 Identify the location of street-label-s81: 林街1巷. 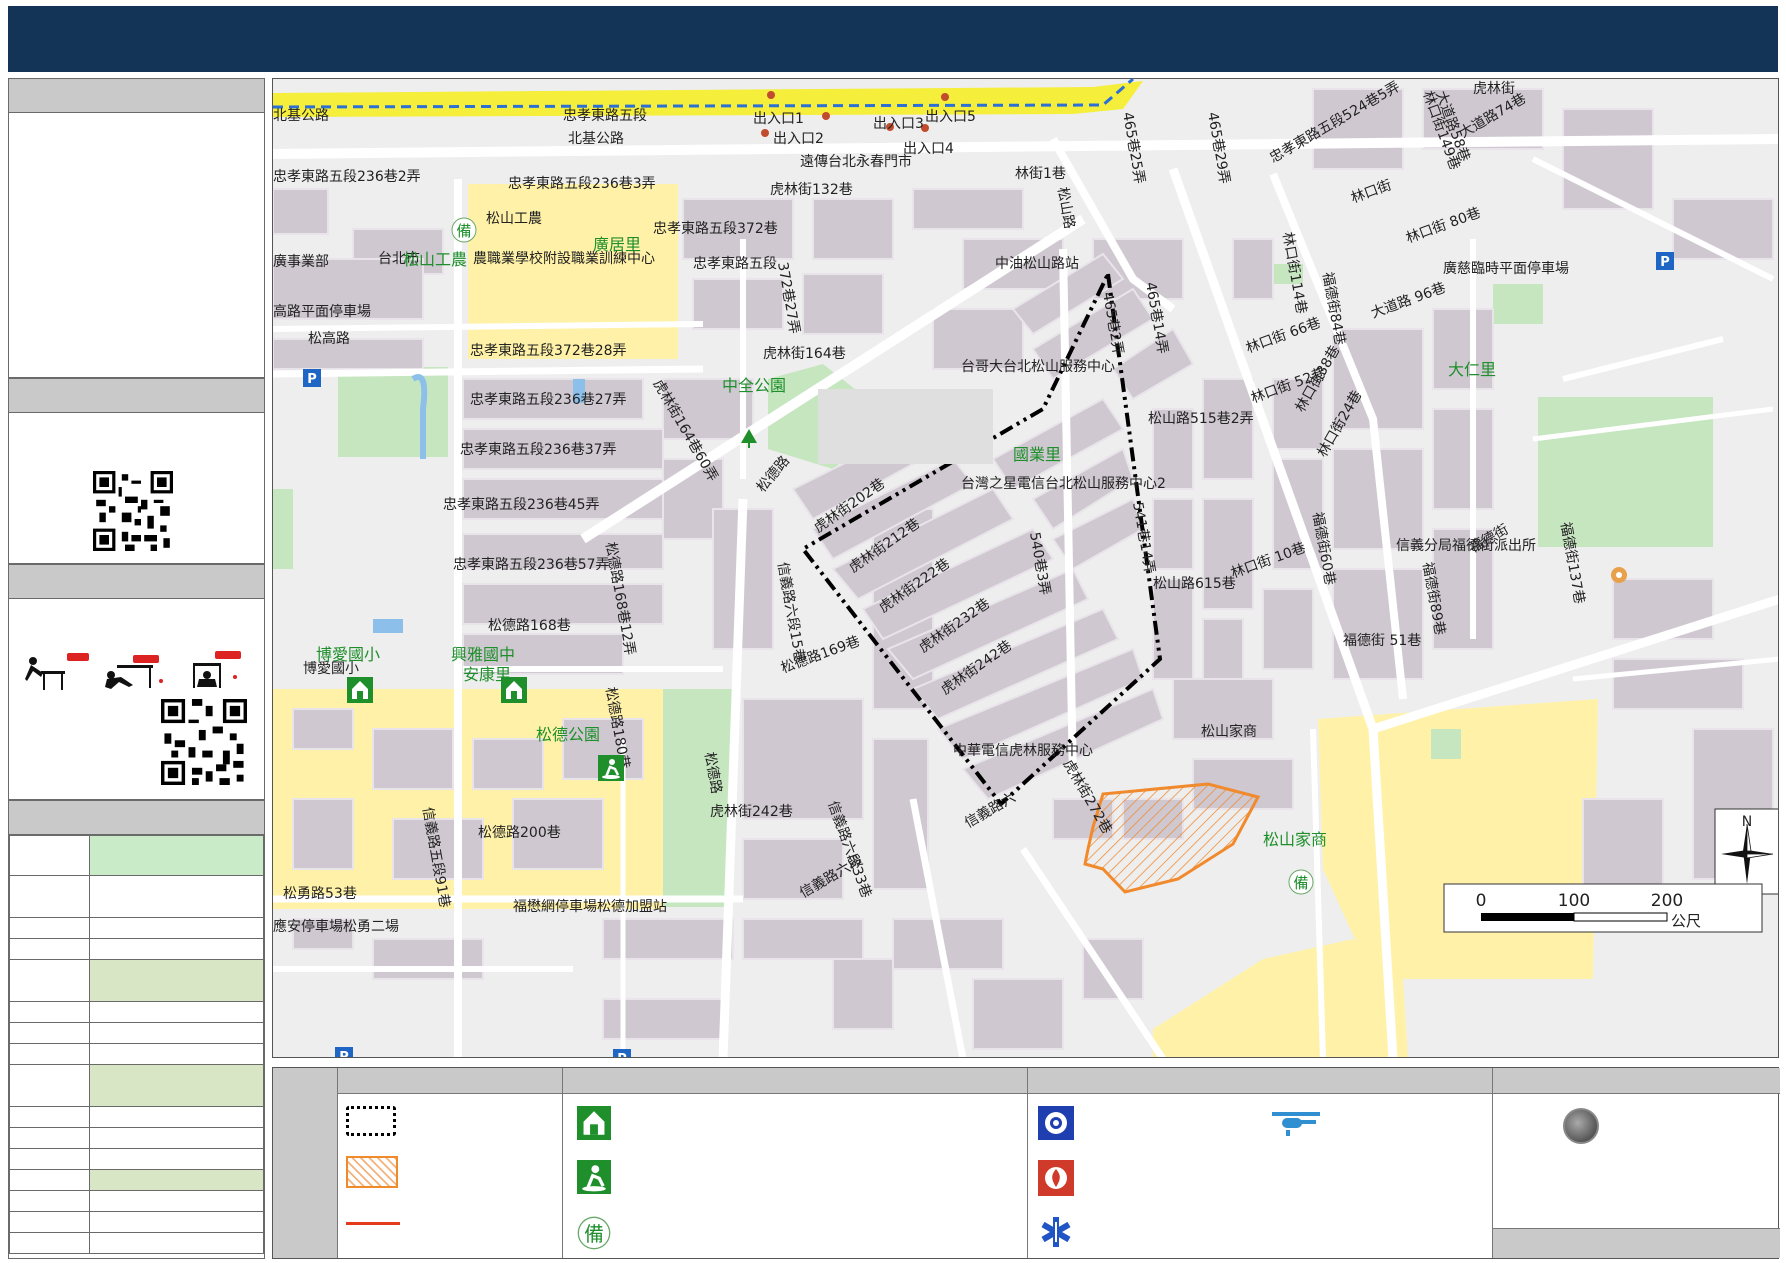
(1040, 174).